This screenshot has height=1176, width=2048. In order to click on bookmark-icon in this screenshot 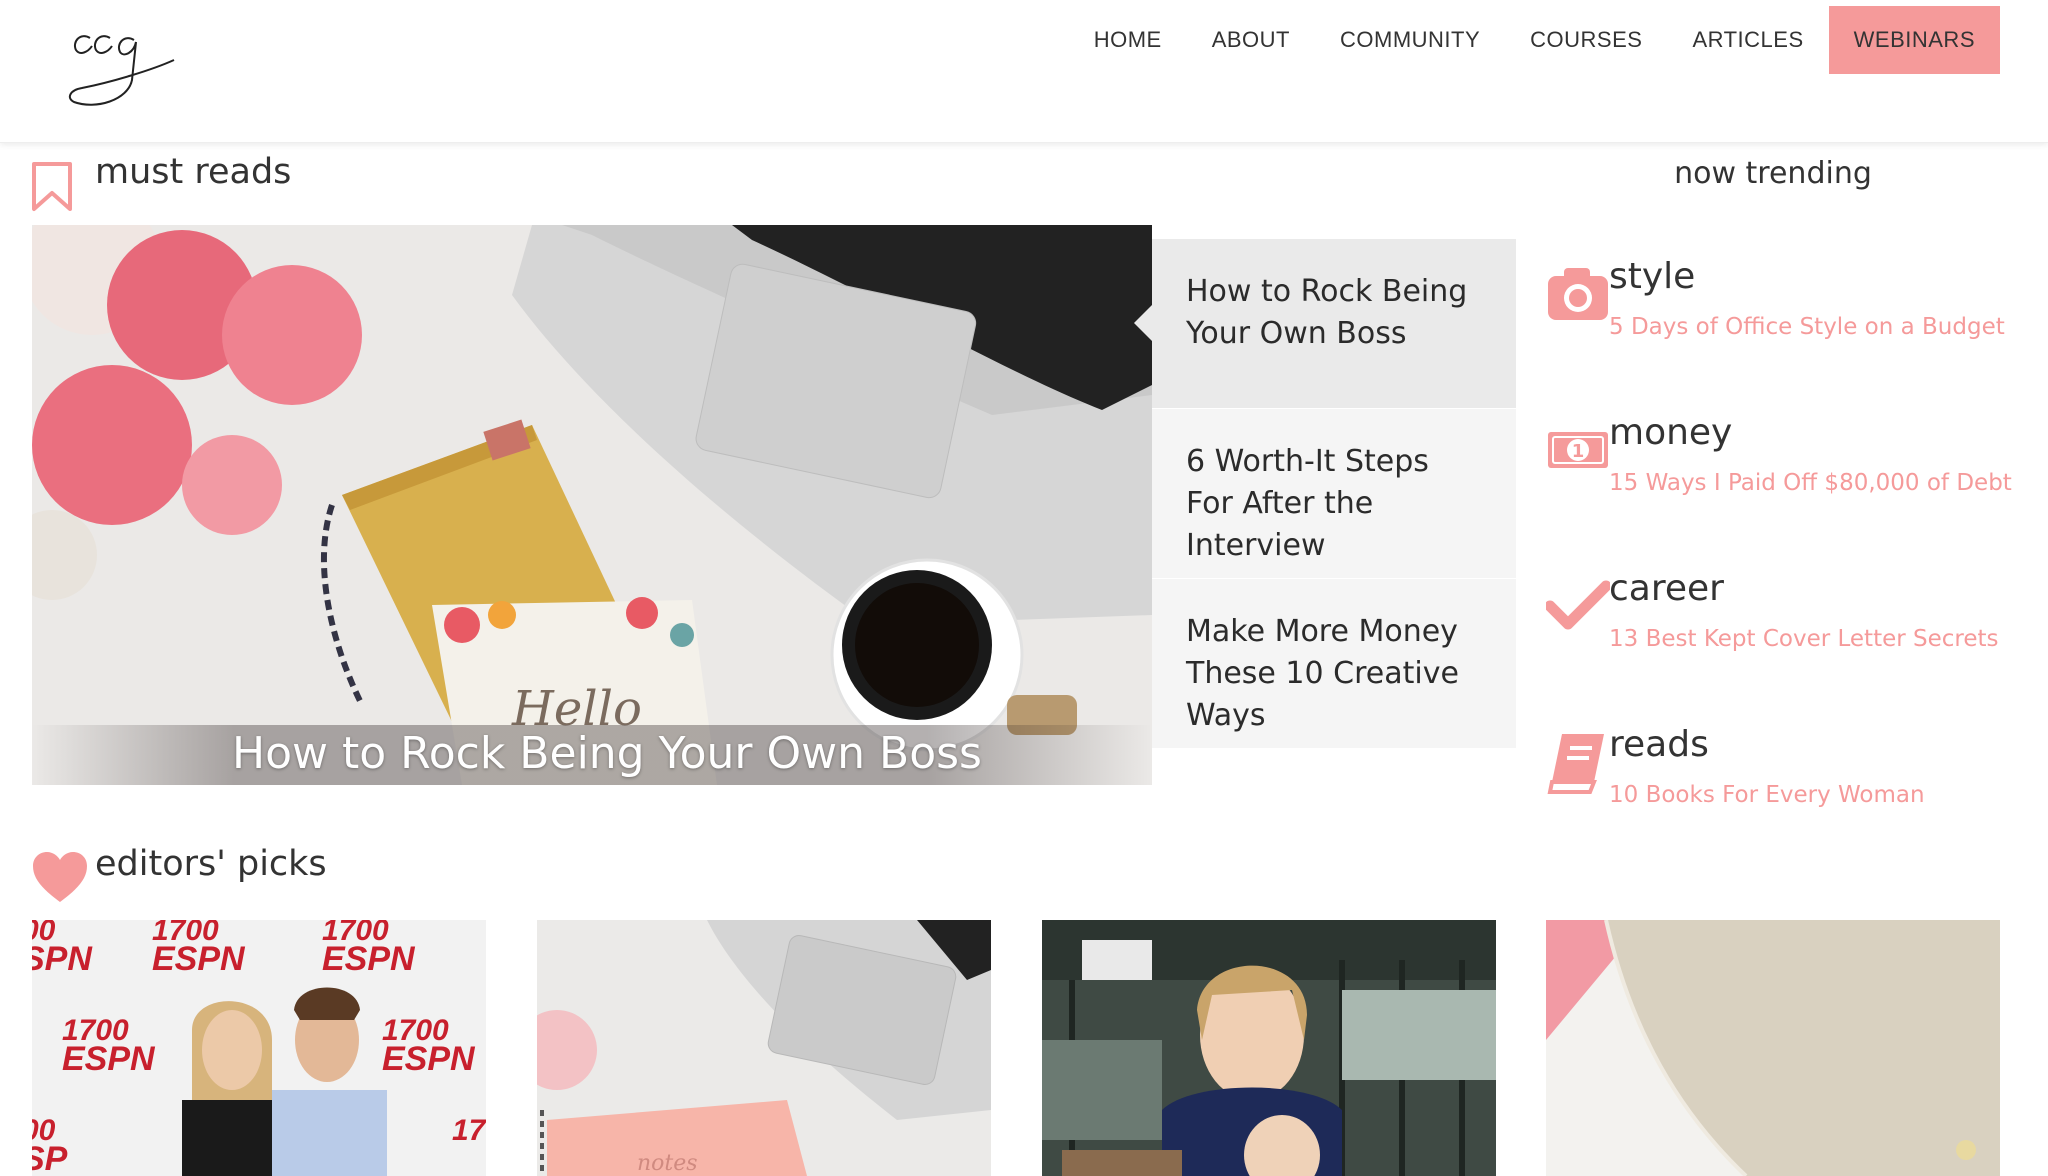, I will do `click(52, 186)`.